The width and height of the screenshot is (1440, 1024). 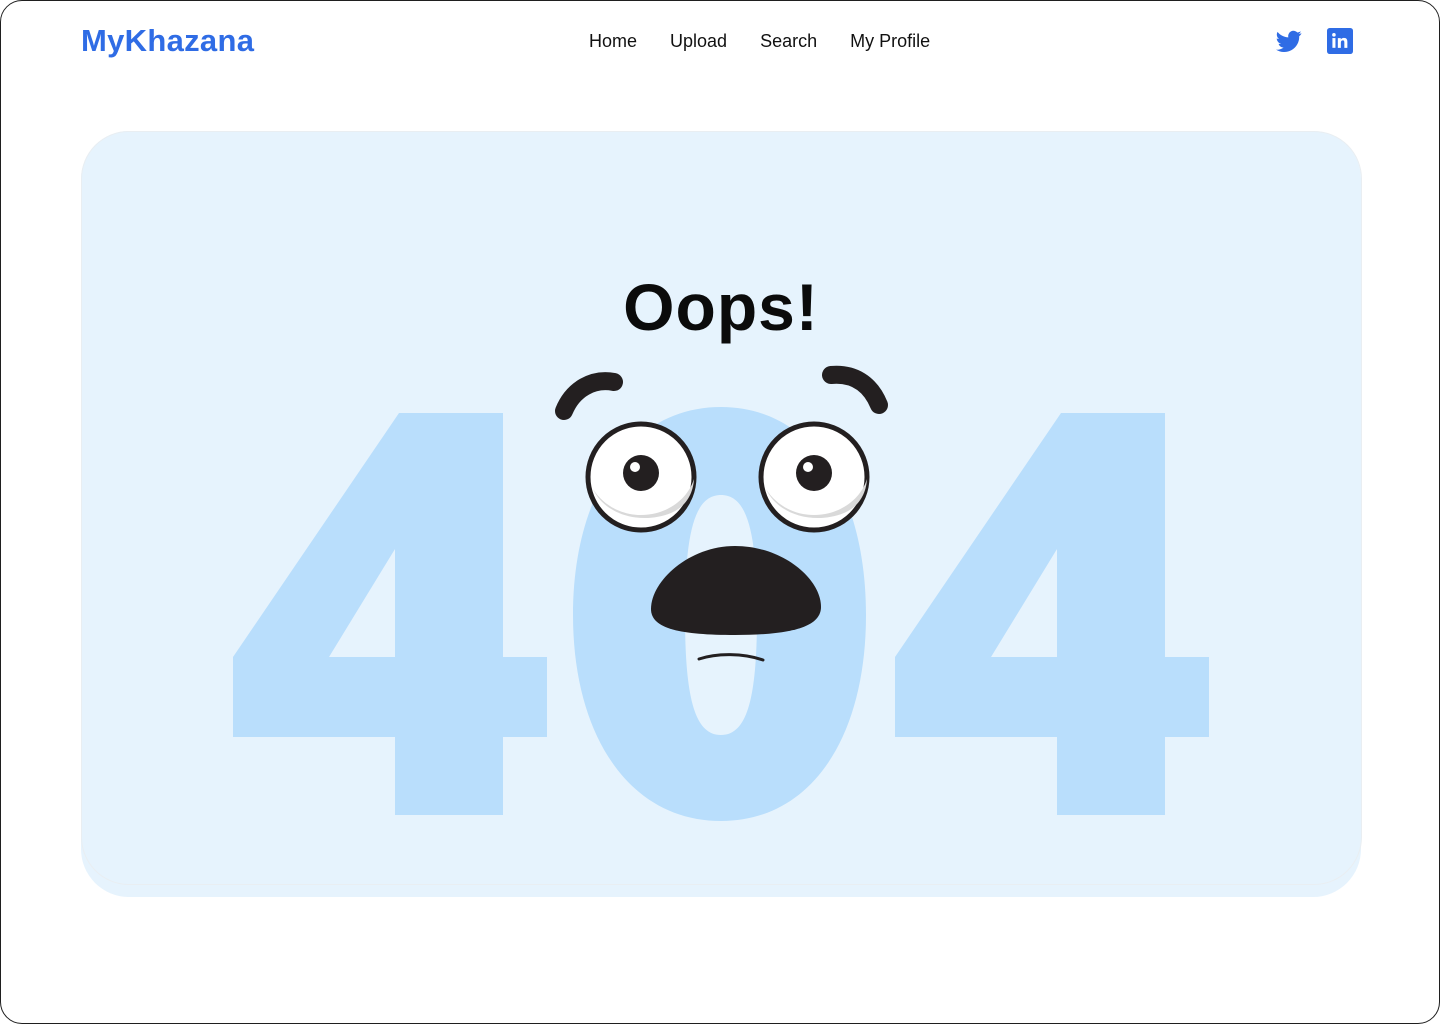 I want to click on nav-upload: Upload, so click(x=698, y=41).